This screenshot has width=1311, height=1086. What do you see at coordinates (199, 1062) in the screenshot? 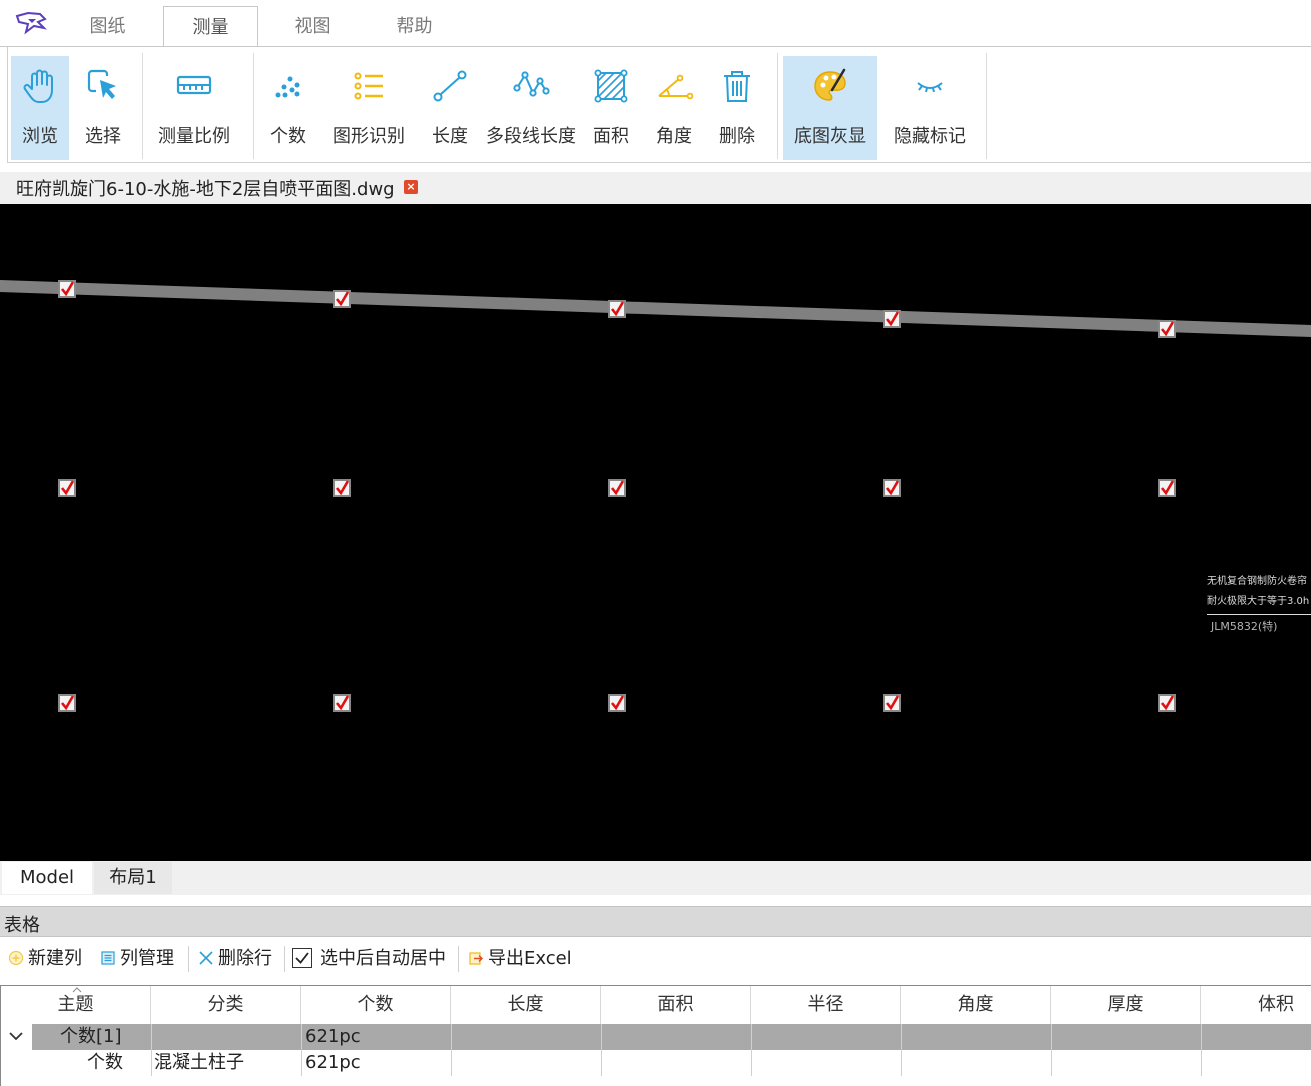
I see `row-category: 混凝土柱子` at bounding box center [199, 1062].